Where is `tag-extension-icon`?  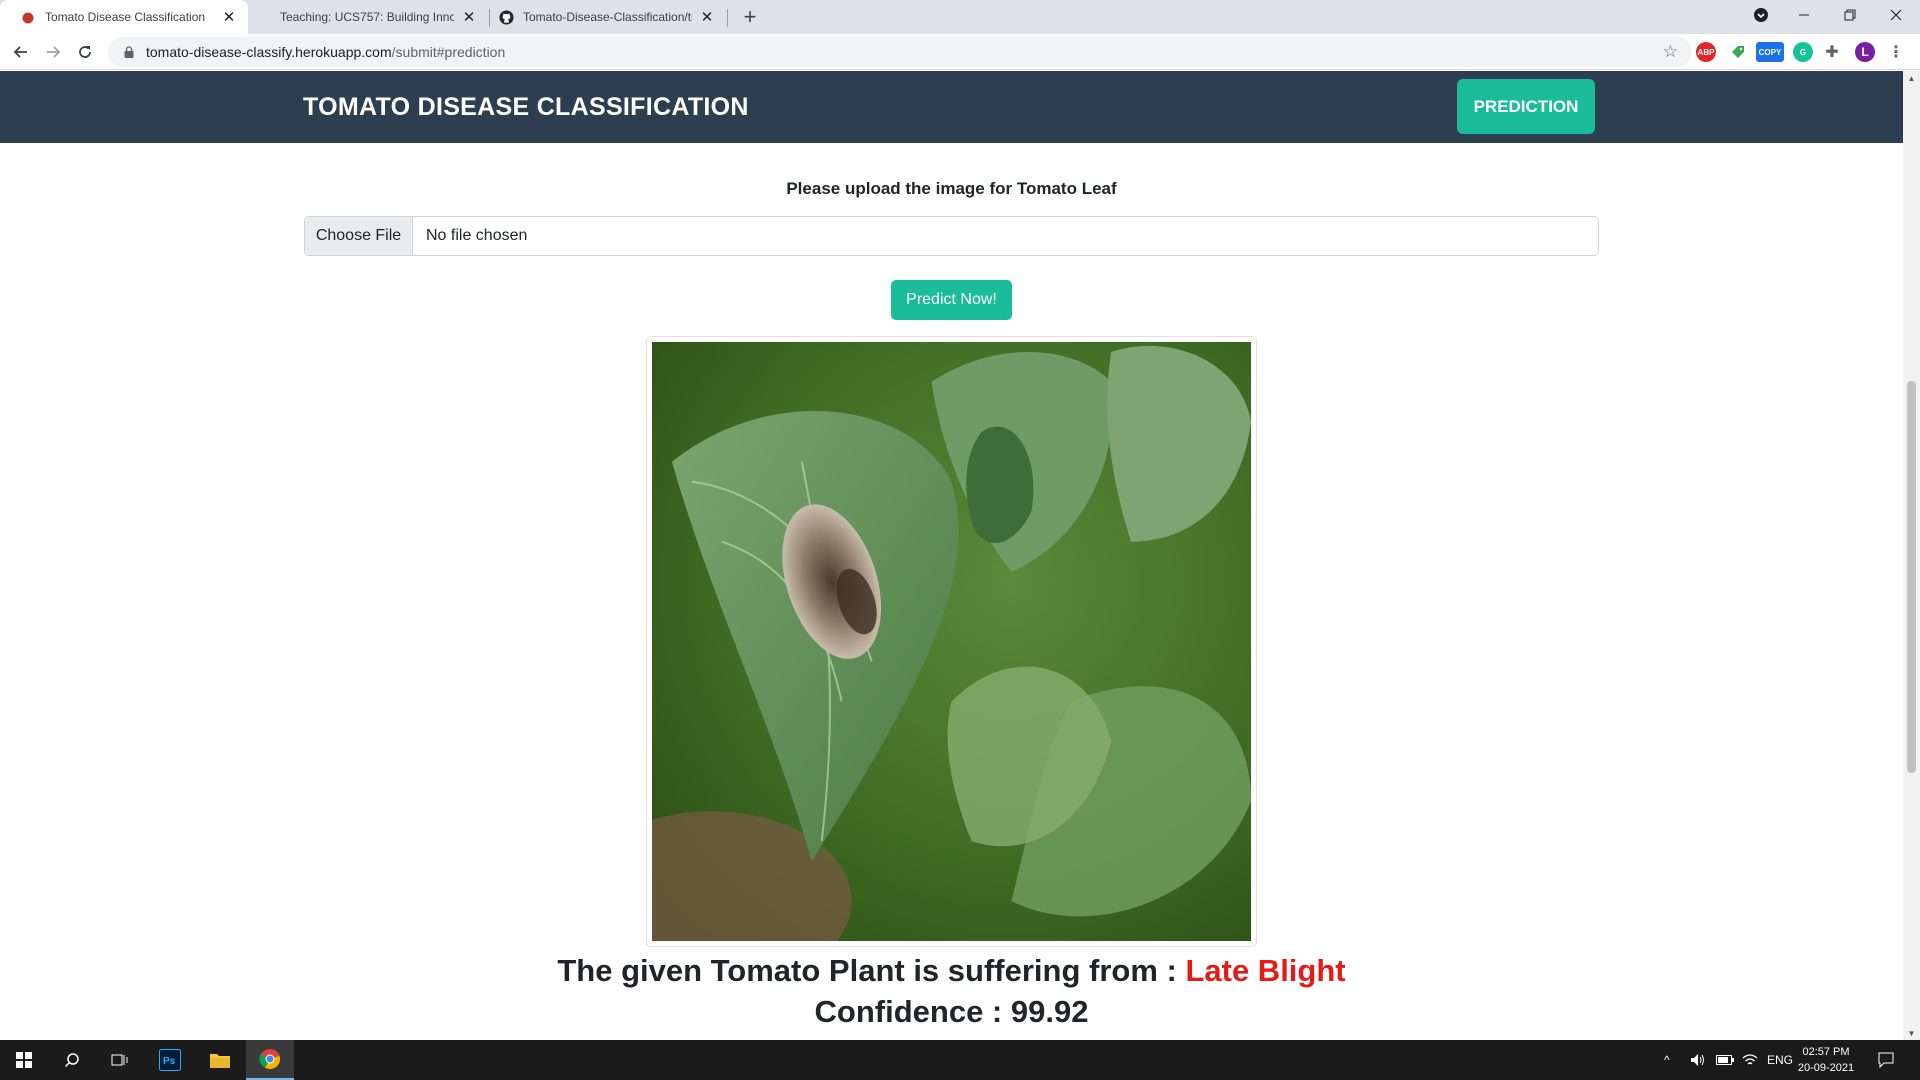 tag-extension-icon is located at coordinates (1738, 52).